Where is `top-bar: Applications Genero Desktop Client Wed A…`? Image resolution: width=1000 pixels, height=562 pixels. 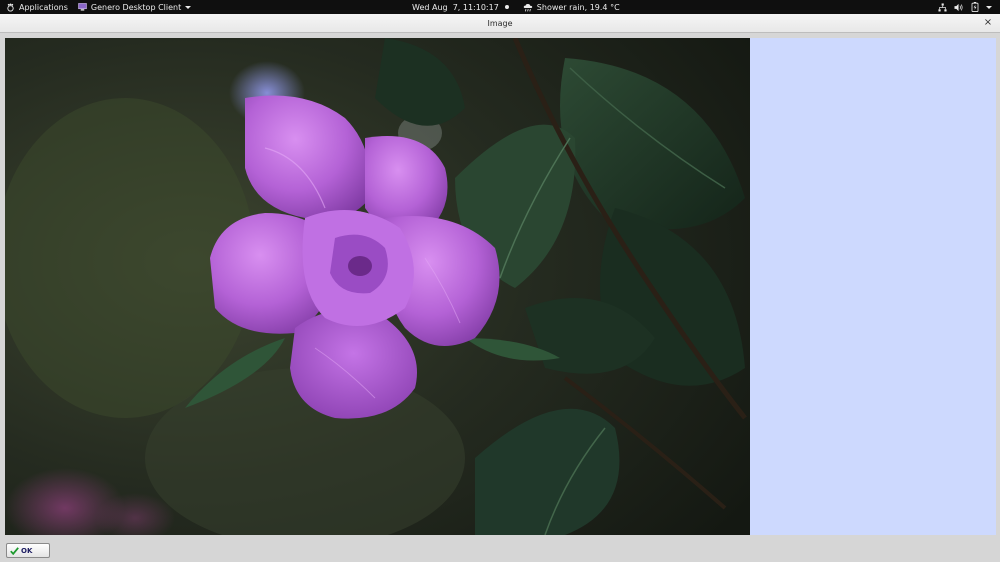
top-bar: Applications Genero Desktop Client Wed A… is located at coordinates (500, 7).